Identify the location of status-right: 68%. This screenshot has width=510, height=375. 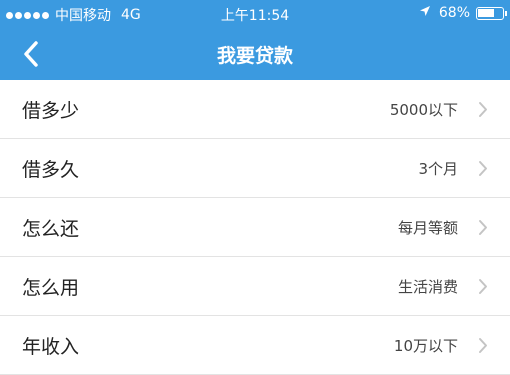
(463, 13).